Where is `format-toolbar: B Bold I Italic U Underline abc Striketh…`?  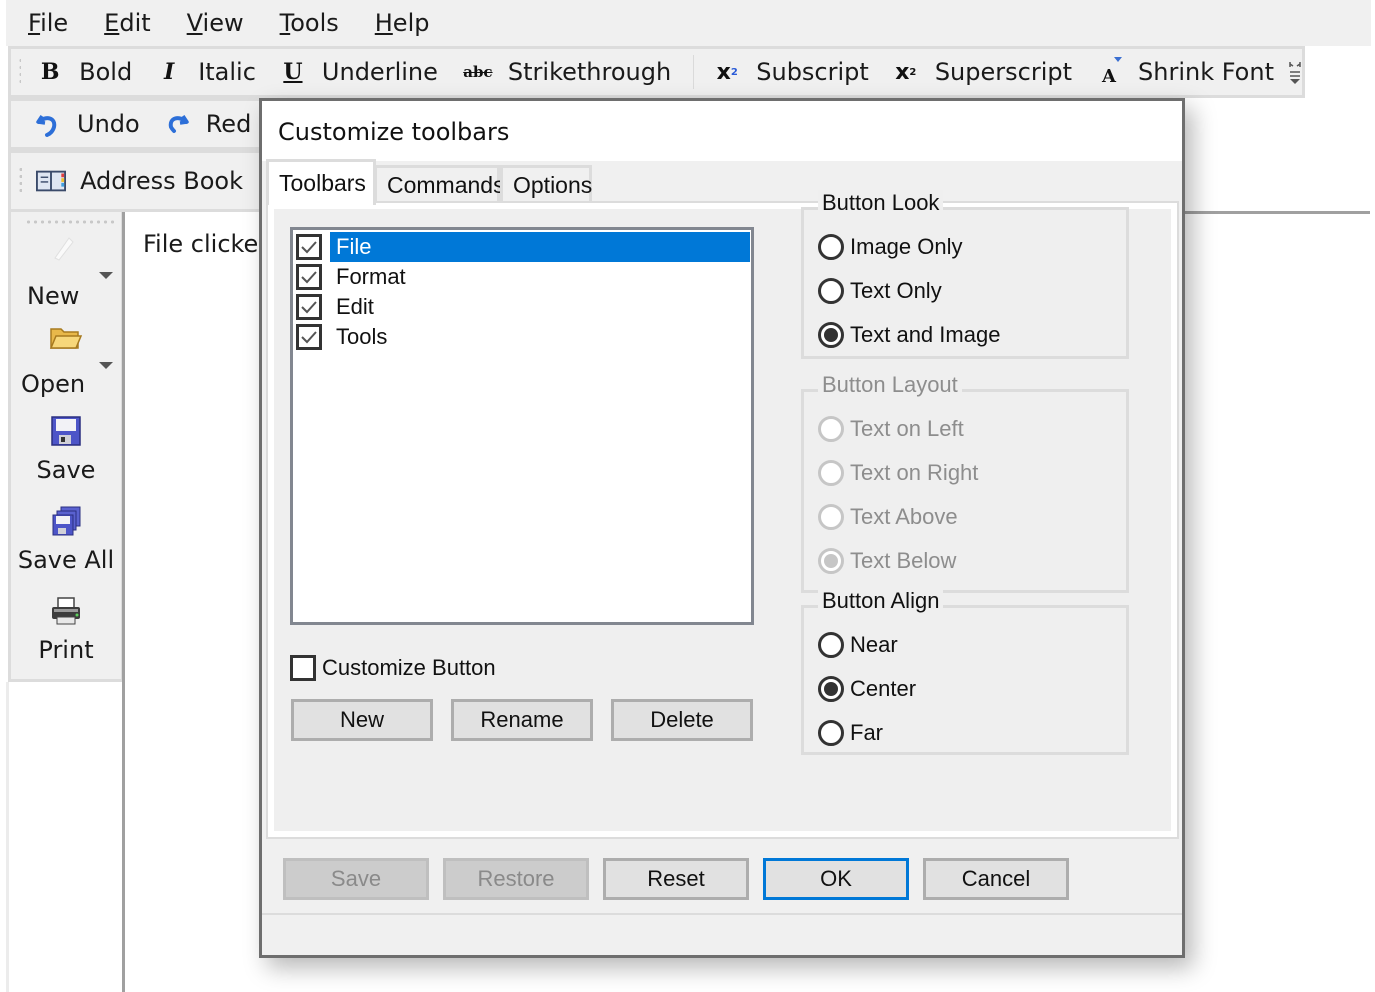
format-toolbar: B Bold I Italic U Underline abc Striketh… is located at coordinates (656, 72).